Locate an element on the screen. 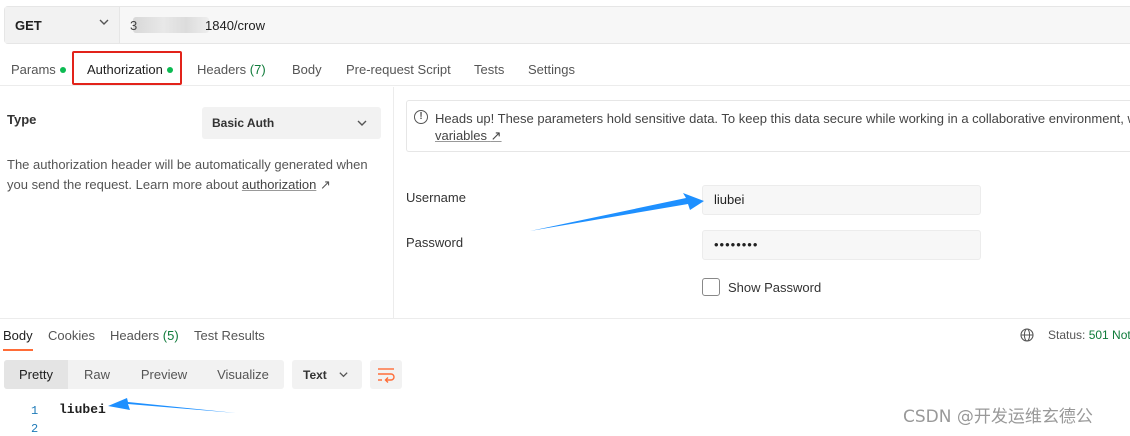  annotation-arrow-username is located at coordinates (617, 212).